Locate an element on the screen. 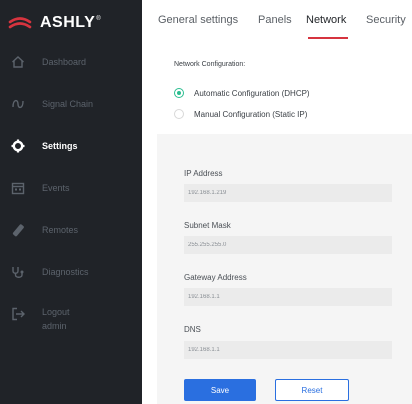  gateway-address-label: Gateway Address is located at coordinates (215, 277).